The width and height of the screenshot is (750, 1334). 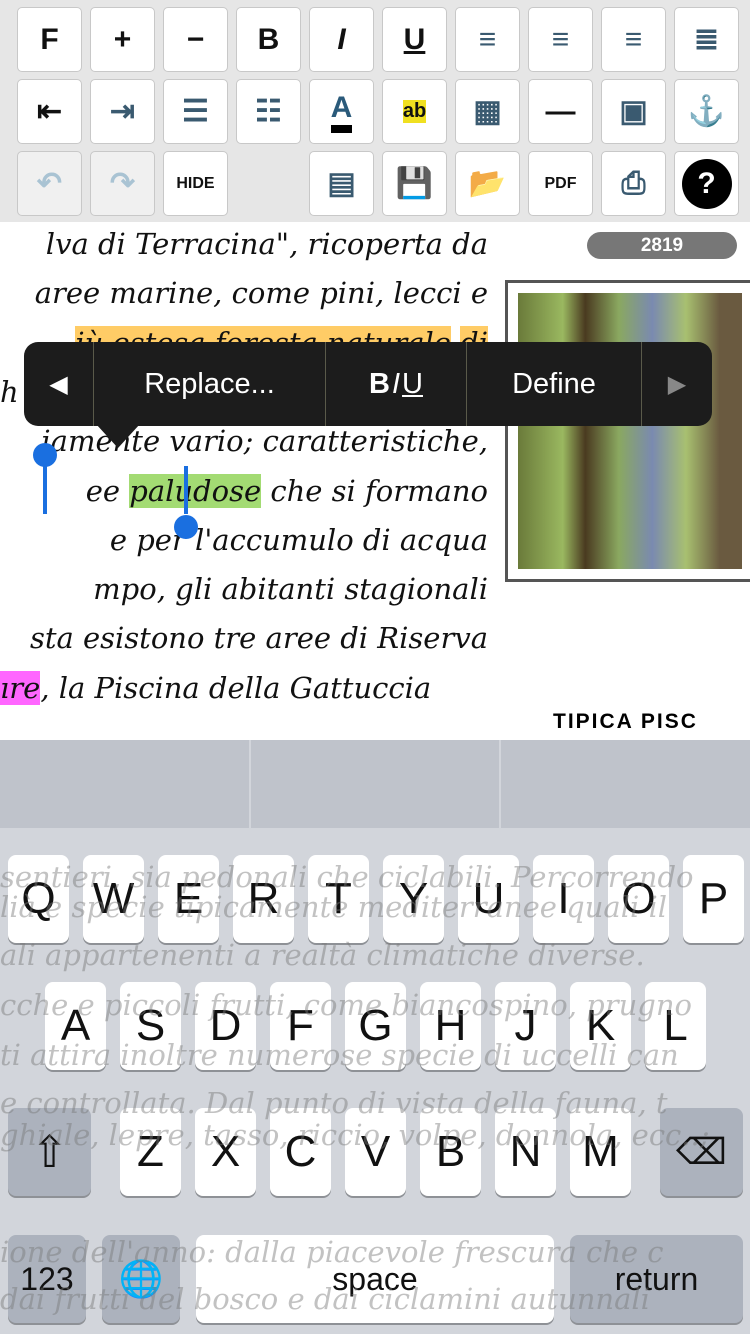 I want to click on highlight-button: ab, so click(x=414, y=111).